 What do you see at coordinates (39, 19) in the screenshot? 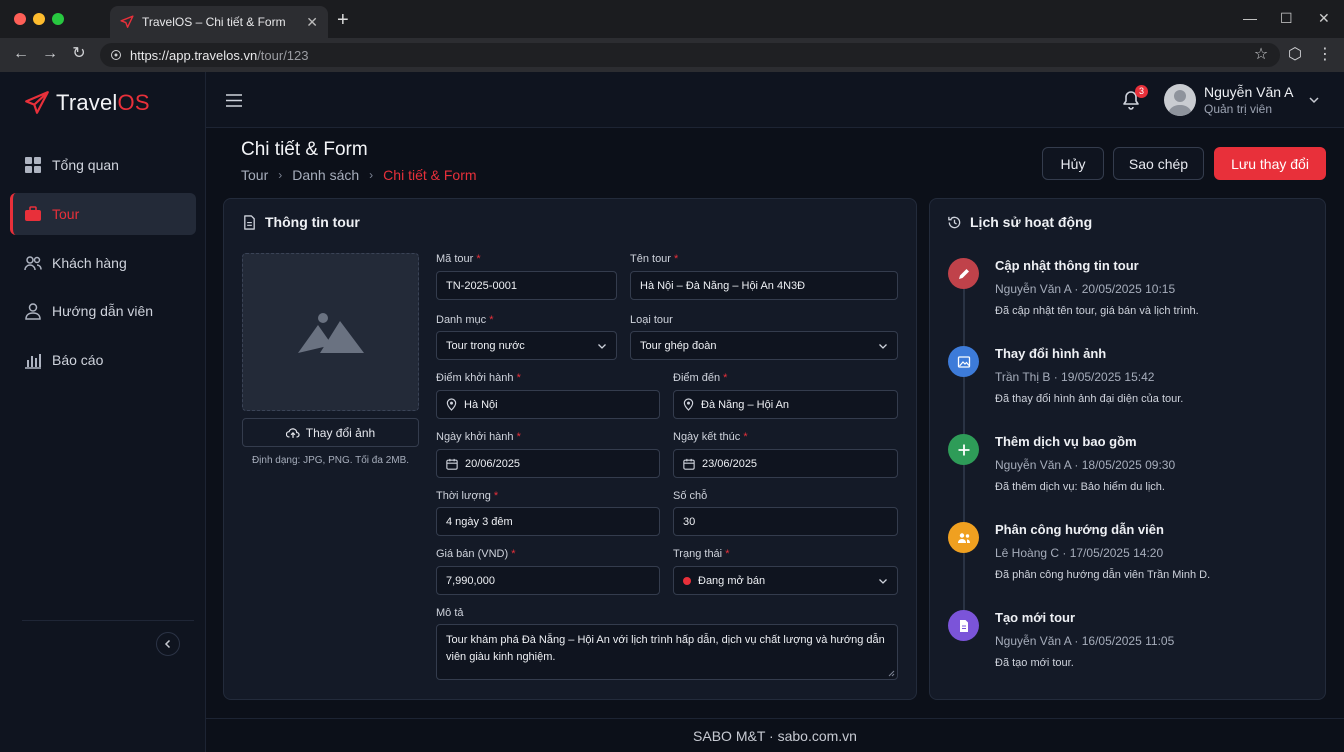
I see `minimize-window-button` at bounding box center [39, 19].